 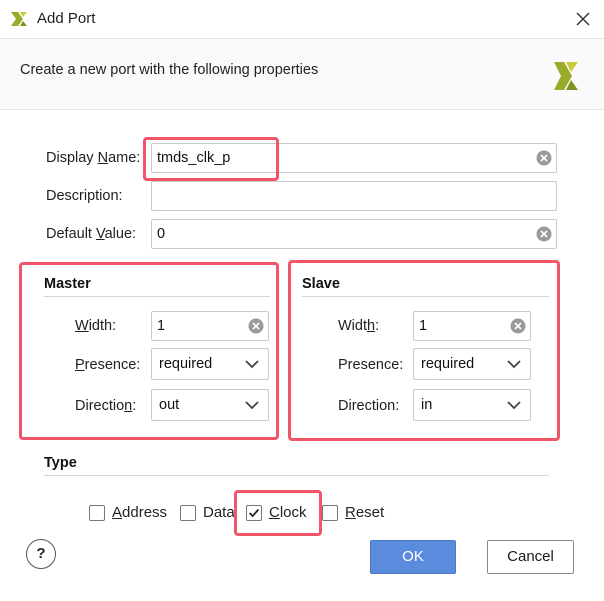 I want to click on data-checkbox, so click(x=188, y=513).